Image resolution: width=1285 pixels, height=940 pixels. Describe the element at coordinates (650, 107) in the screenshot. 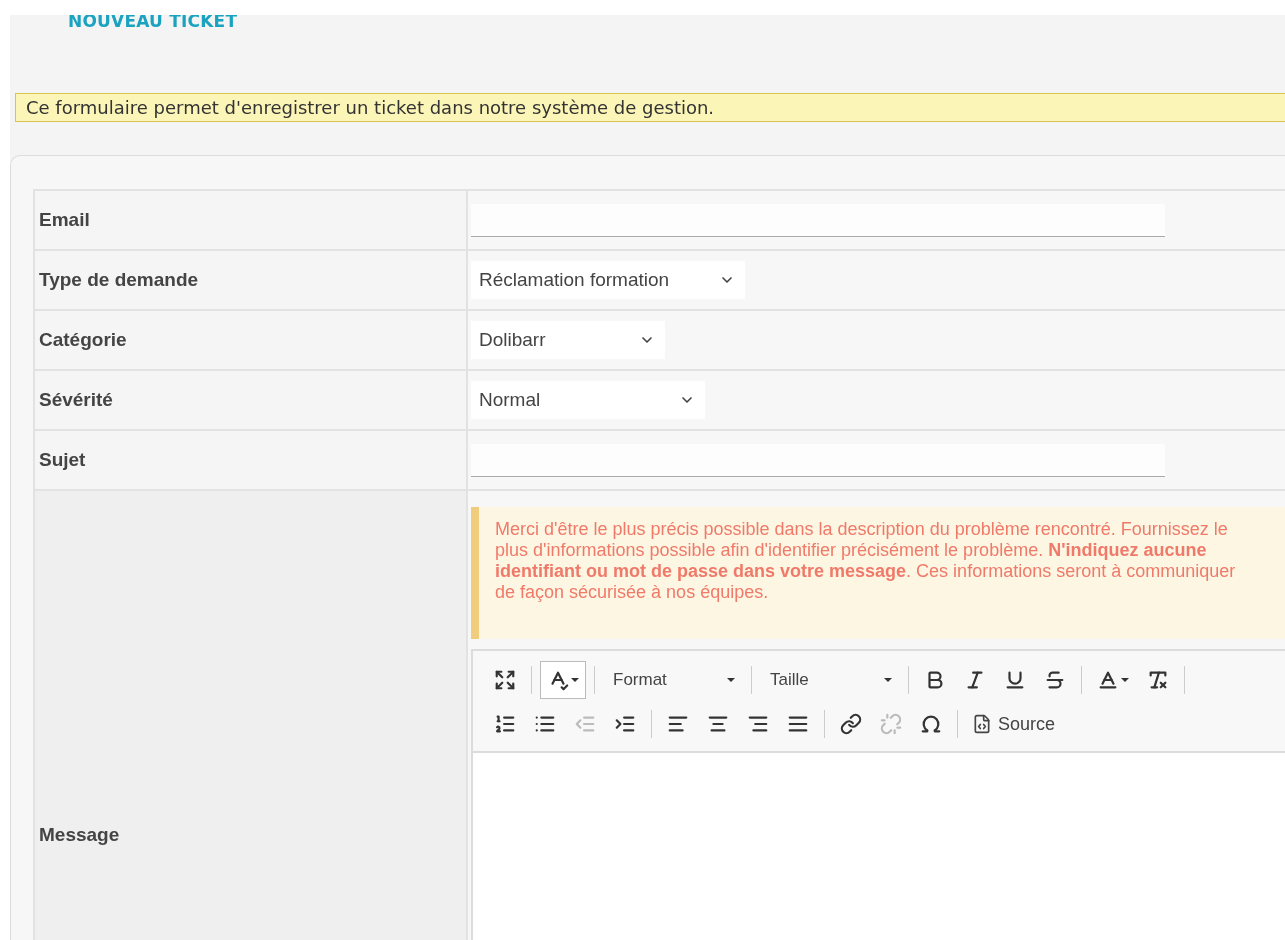

I see `info-banner: Ce formulaire permet d'enregistrer un ticket dans notre système de gestion.` at that location.